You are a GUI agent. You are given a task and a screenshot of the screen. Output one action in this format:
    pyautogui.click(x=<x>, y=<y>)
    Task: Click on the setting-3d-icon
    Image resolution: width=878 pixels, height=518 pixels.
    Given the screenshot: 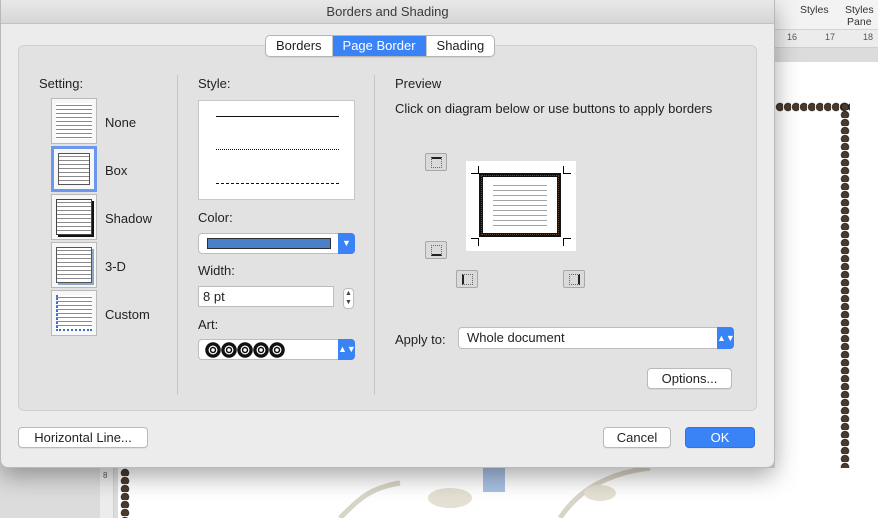 What is the action you would take?
    pyautogui.click(x=74, y=265)
    